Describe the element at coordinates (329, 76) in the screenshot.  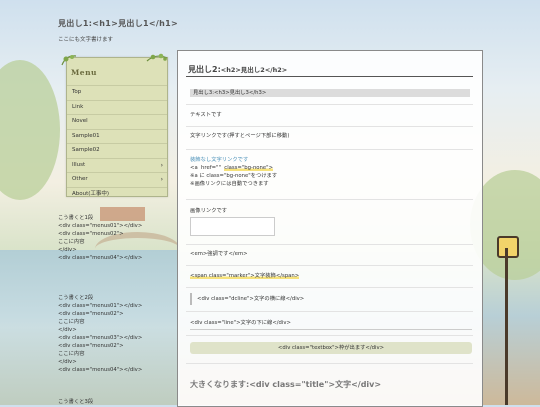
I see `heading-2-underline` at that location.